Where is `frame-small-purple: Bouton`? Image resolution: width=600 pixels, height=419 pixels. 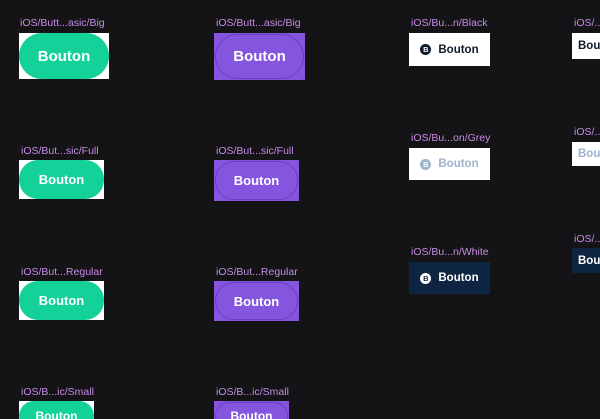 frame-small-purple: Bouton is located at coordinates (251, 410).